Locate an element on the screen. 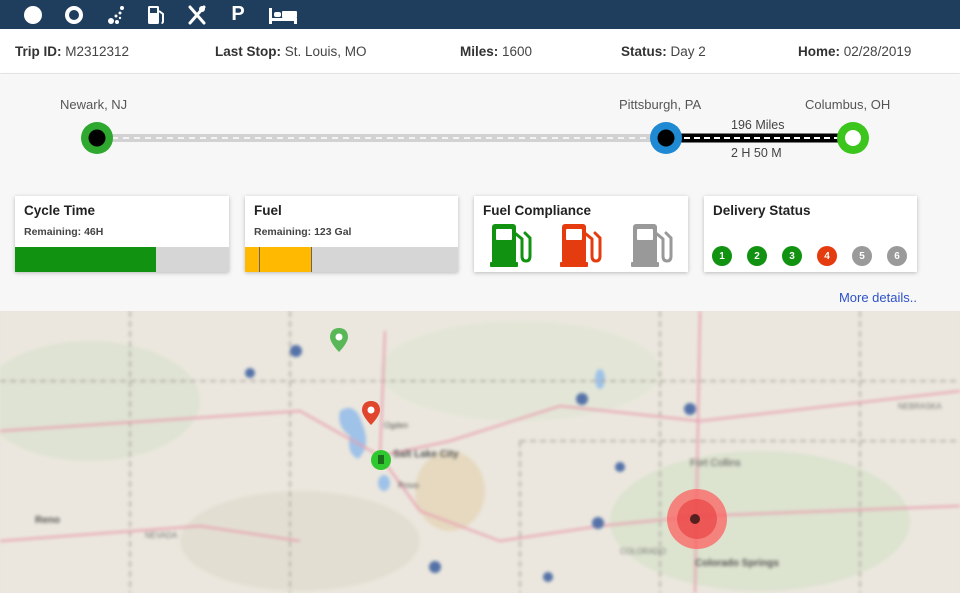  bed-icon is located at coordinates (283, 15).